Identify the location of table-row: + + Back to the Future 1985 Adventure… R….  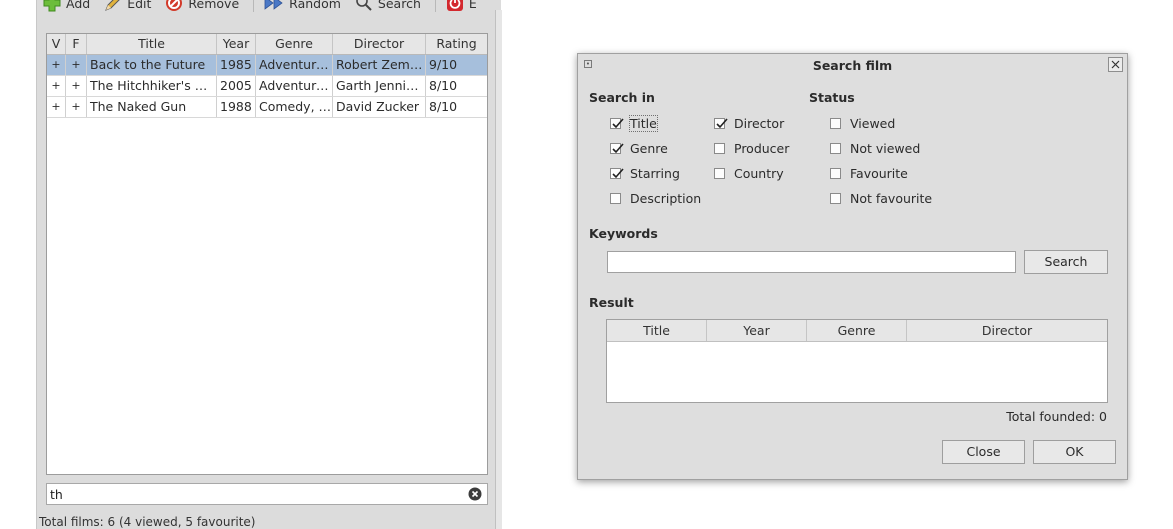
(267, 65).